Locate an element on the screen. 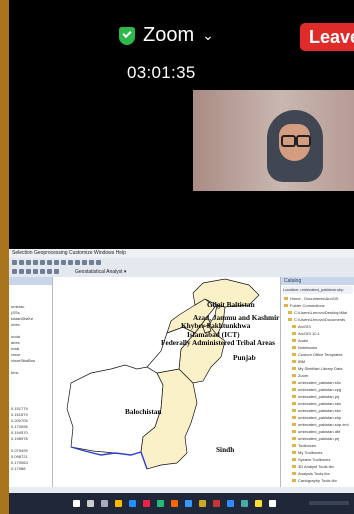  task-view-icon is located at coordinates (104, 503).